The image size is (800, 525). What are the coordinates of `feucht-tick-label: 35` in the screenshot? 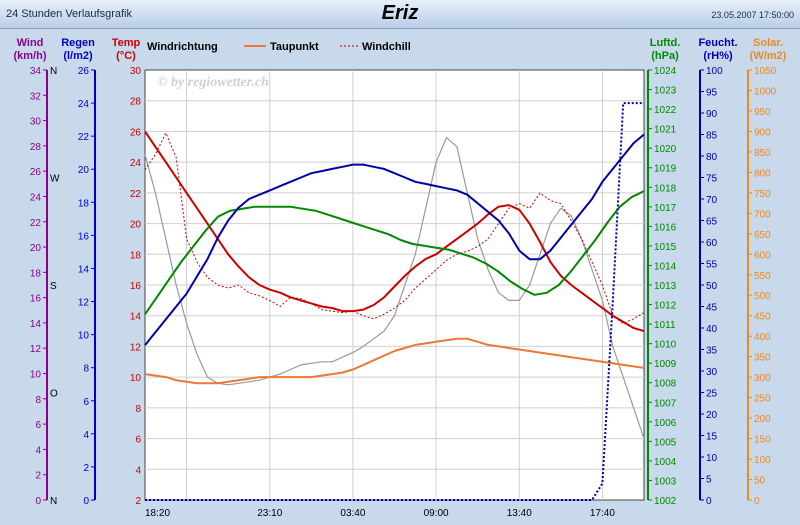 It's located at (712, 351).